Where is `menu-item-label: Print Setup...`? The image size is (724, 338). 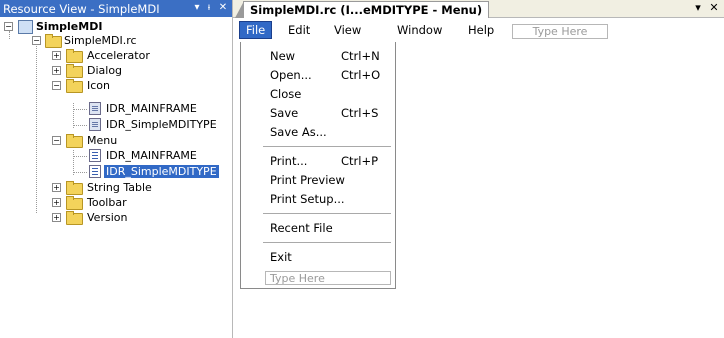 menu-item-label: Print Setup... is located at coordinates (307, 199).